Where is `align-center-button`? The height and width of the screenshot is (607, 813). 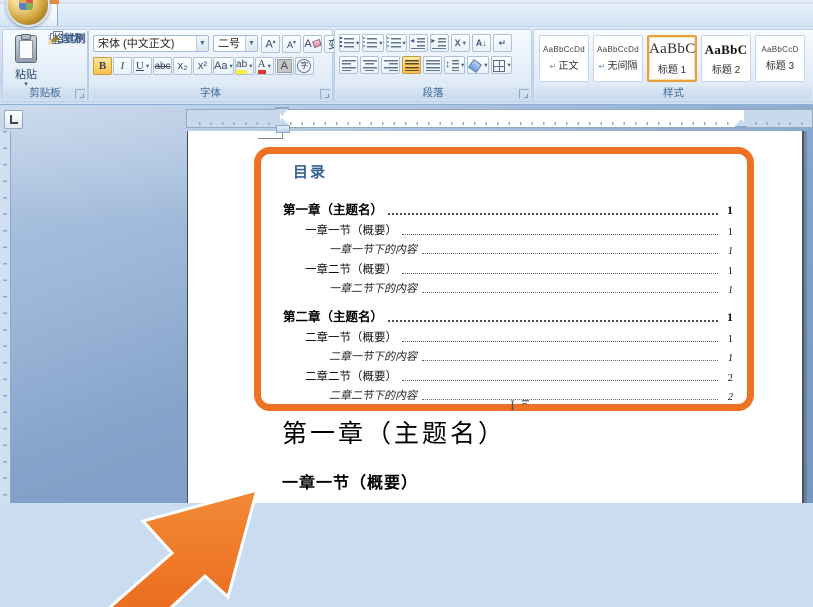 align-center-button is located at coordinates (369, 65).